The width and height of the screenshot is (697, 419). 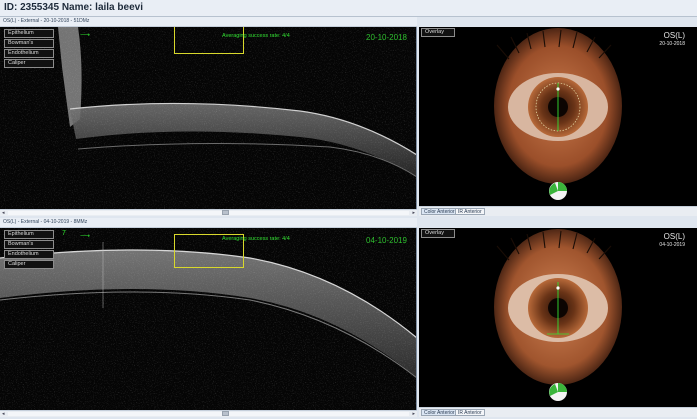 I want to click on eye-label: OS(L) 04-10-2019, so click(x=672, y=240).